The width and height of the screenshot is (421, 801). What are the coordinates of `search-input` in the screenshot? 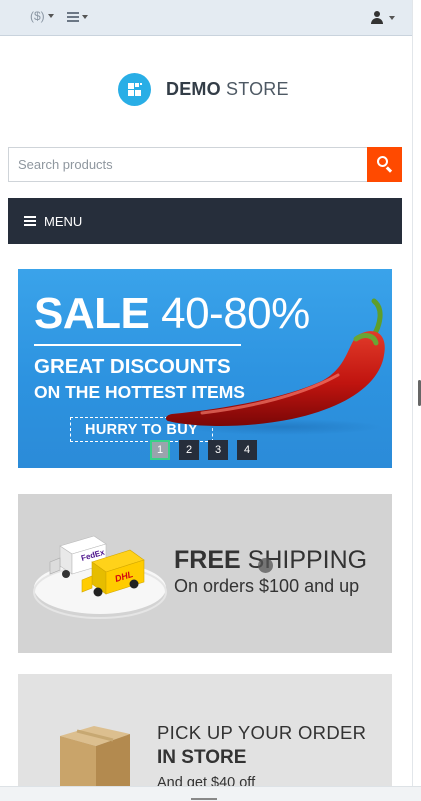 It's located at (187, 164).